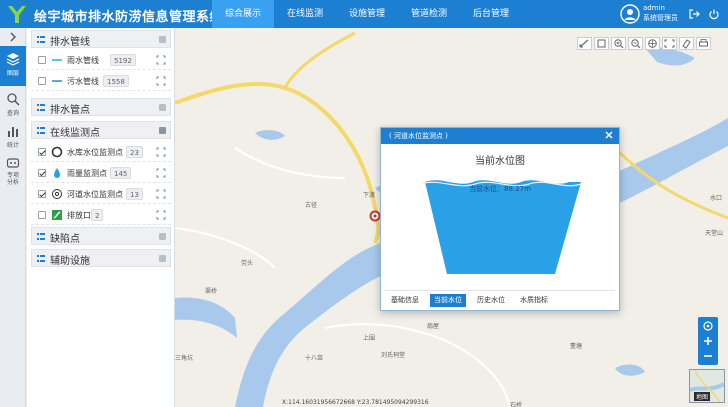 The image size is (728, 407). I want to click on locate-button, so click(708, 326).